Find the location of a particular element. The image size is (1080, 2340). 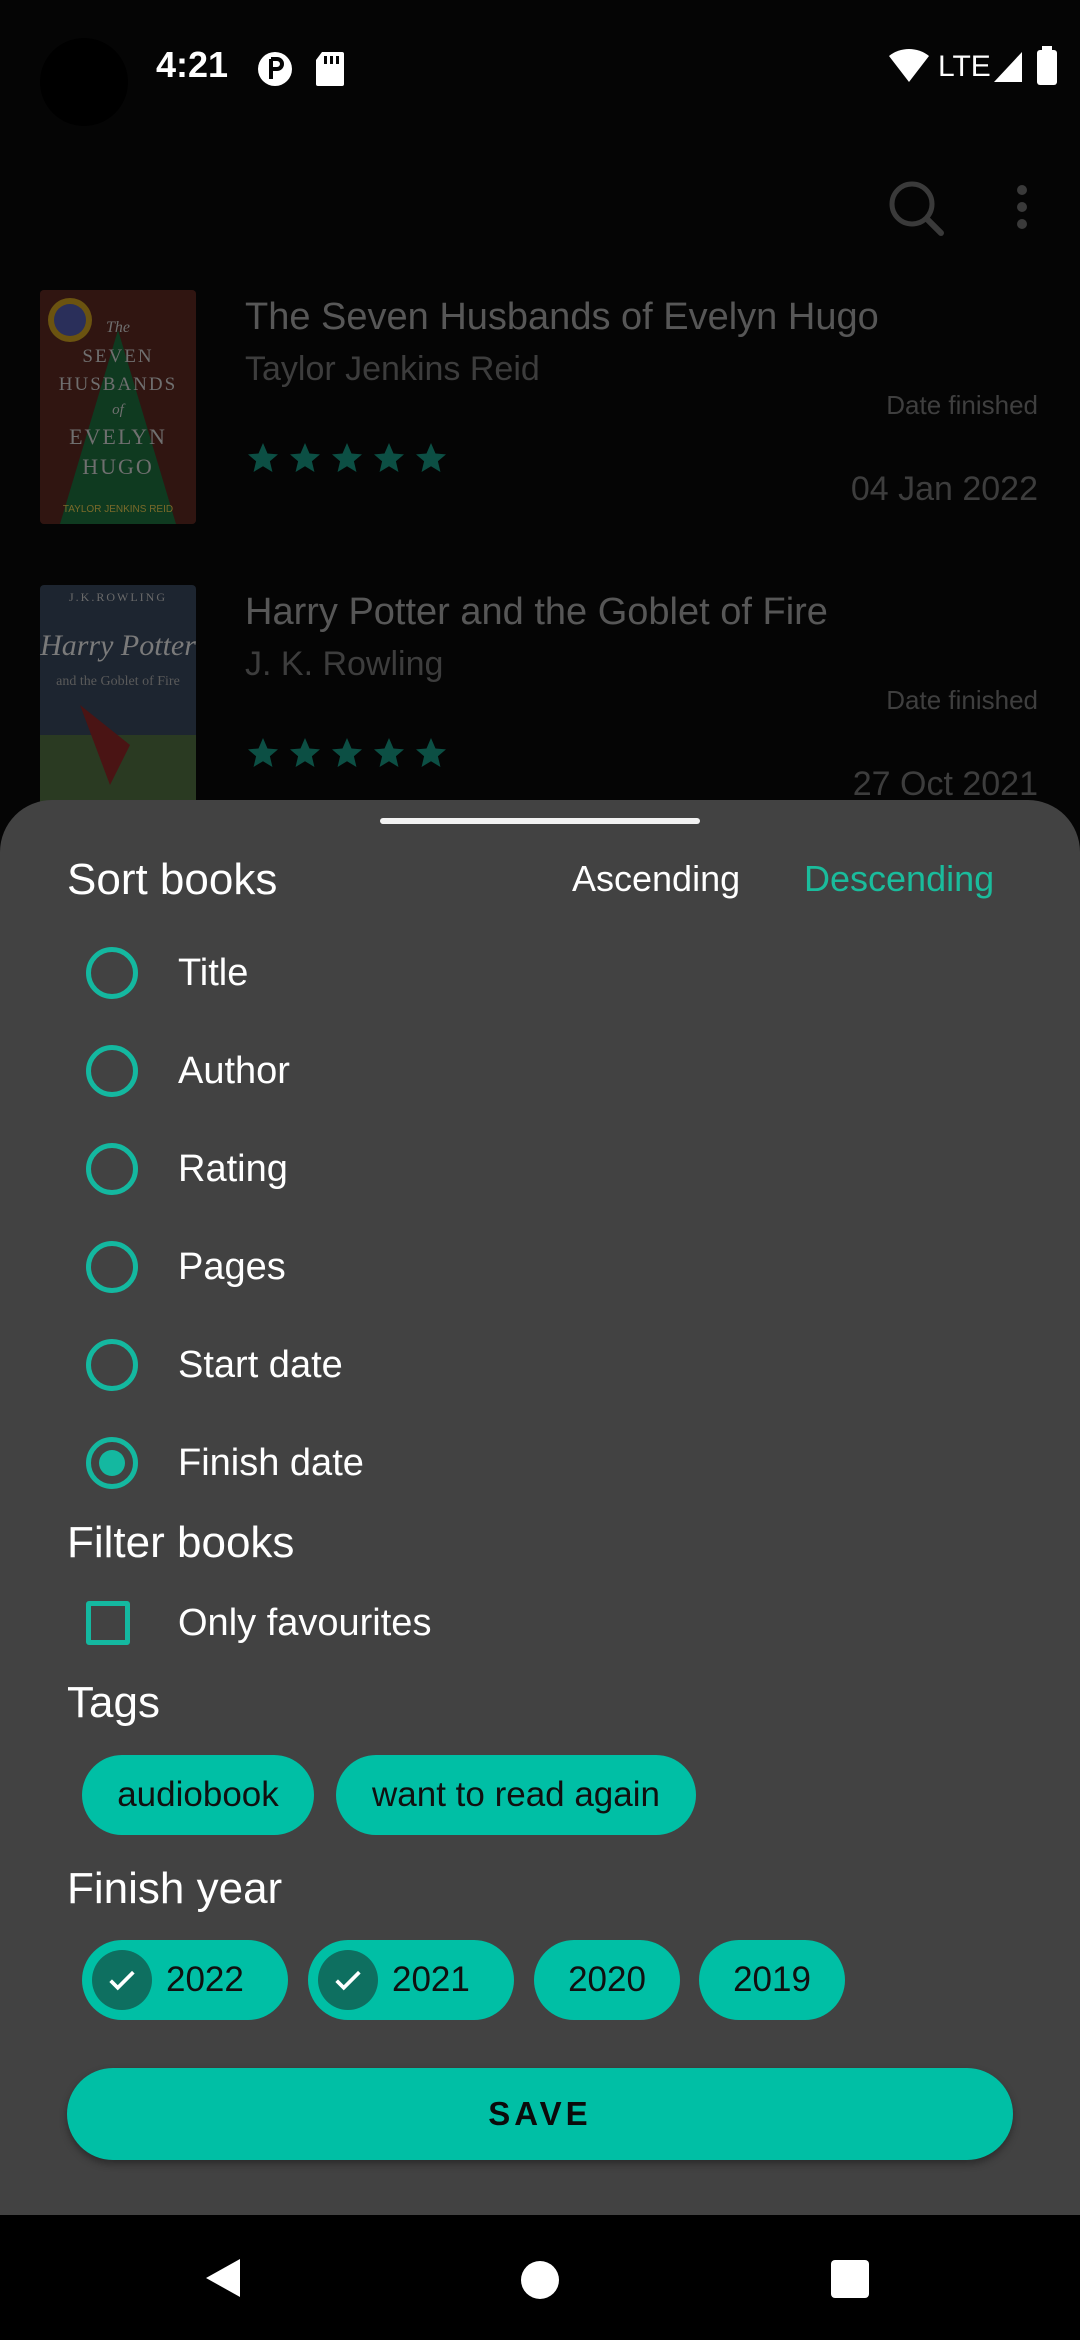

more-options-icon is located at coordinates (1022, 207).